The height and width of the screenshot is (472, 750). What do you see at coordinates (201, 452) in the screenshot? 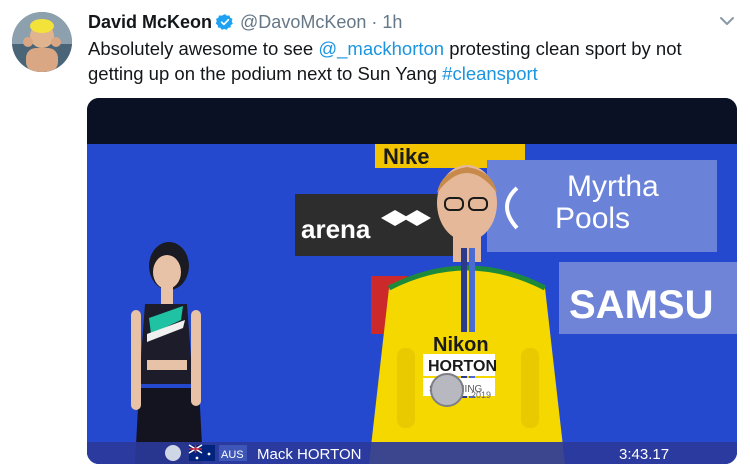
I see `australia-flag-icon` at bounding box center [201, 452].